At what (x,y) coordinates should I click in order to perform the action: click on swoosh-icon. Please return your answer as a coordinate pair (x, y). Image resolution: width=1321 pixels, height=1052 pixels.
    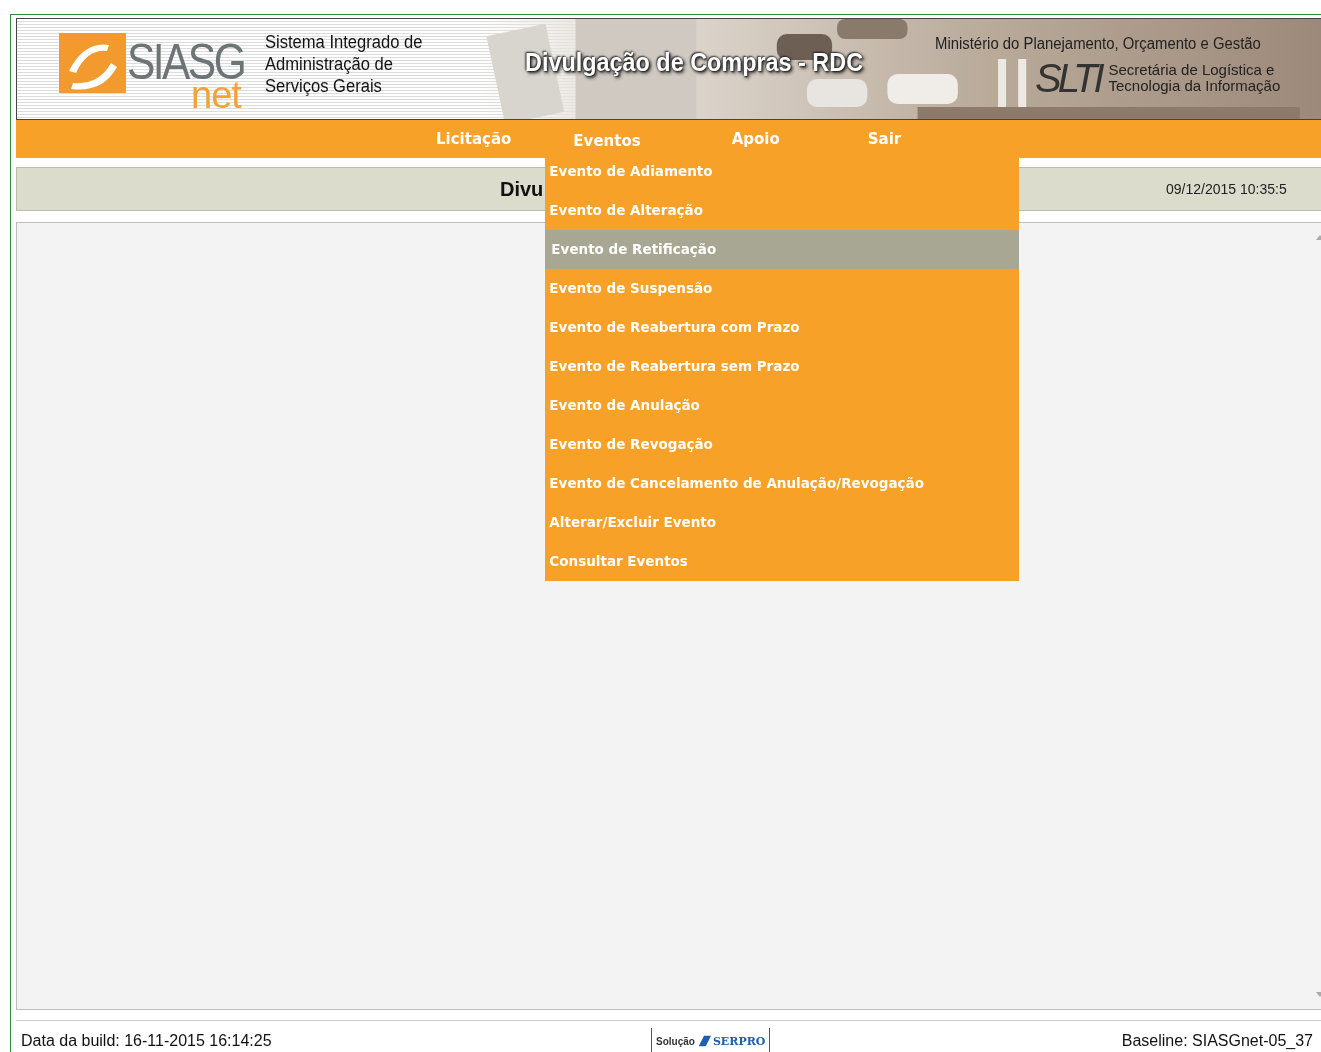
    Looking at the image, I should click on (92, 63).